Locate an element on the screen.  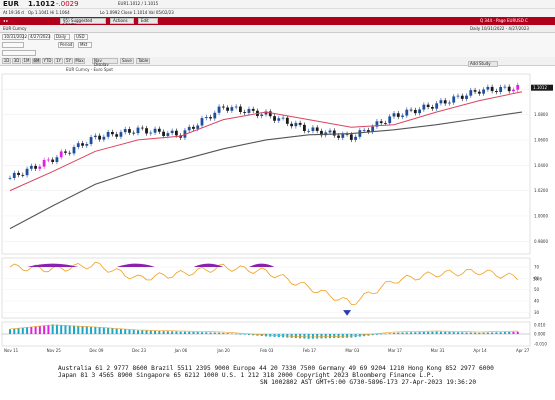
frequency-select: Daily is located at coordinates (62, 37).